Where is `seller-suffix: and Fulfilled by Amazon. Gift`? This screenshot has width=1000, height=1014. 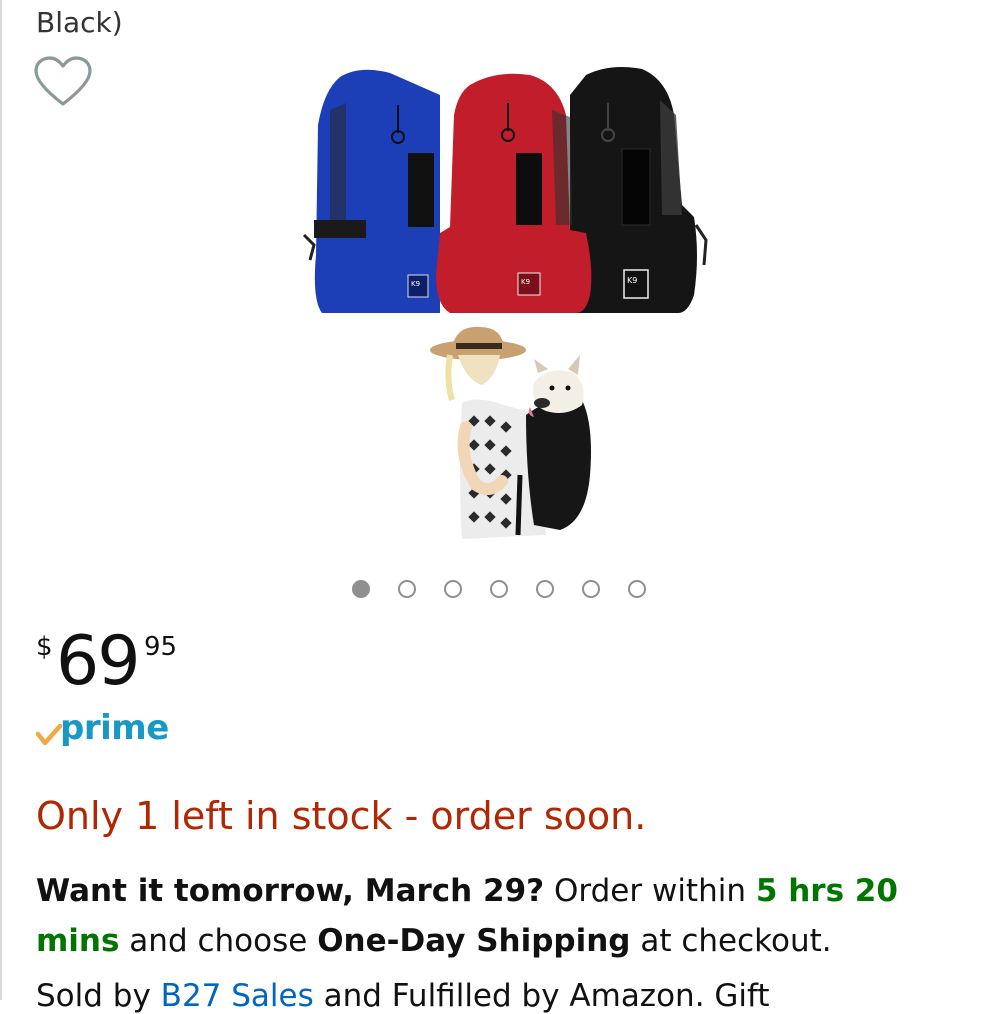 seller-suffix: and Fulfilled by Amazon. Gift is located at coordinates (541, 996).